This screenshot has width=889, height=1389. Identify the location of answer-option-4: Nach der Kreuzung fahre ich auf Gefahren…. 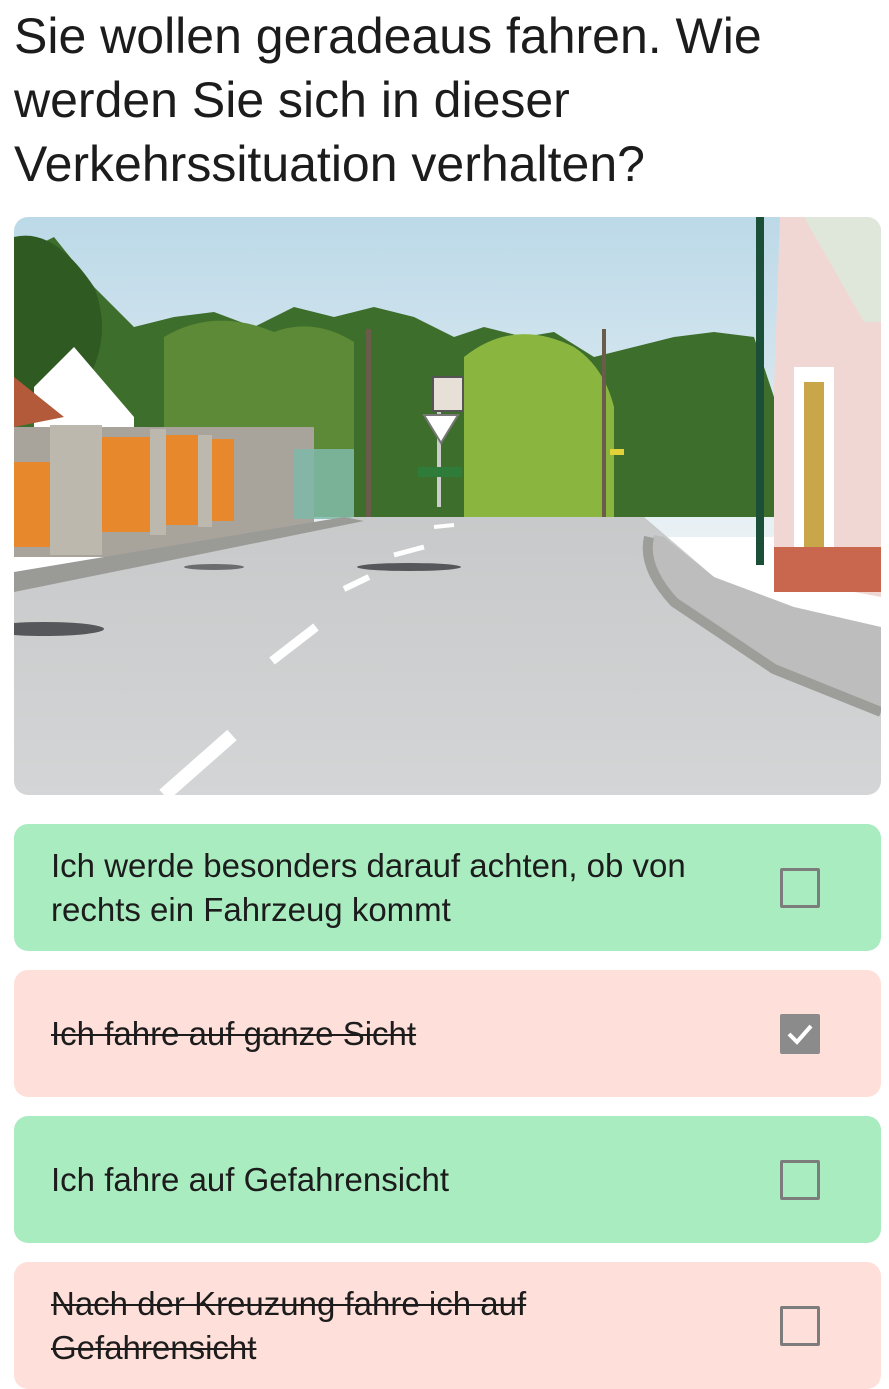
(447, 1325).